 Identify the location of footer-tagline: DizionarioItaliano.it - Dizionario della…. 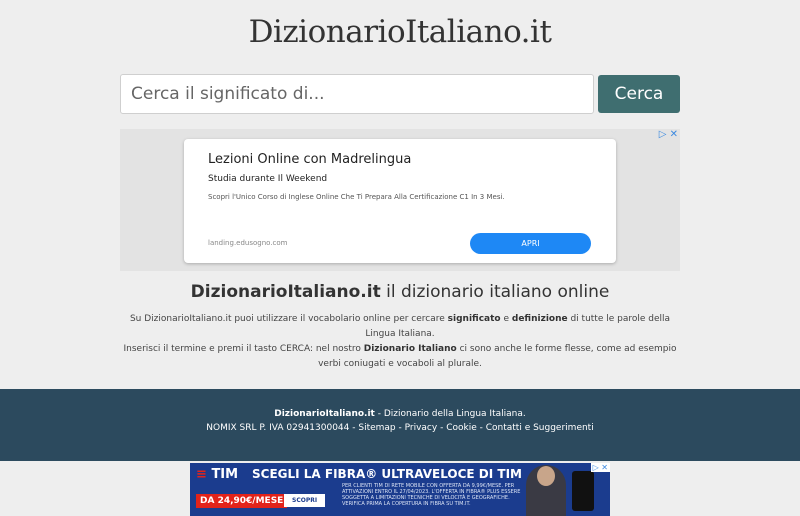
(400, 414).